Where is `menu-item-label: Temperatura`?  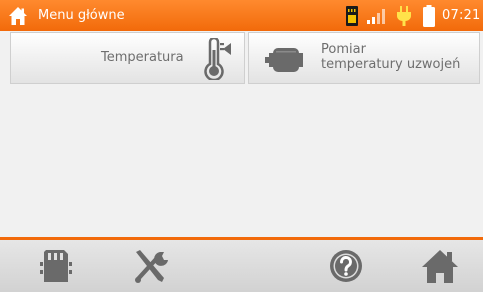
menu-item-label: Temperatura is located at coordinates (142, 57).